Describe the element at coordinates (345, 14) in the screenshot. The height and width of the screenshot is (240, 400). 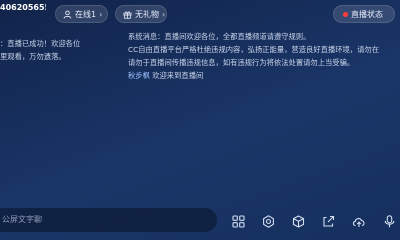
I see `recording-dot-icon` at that location.